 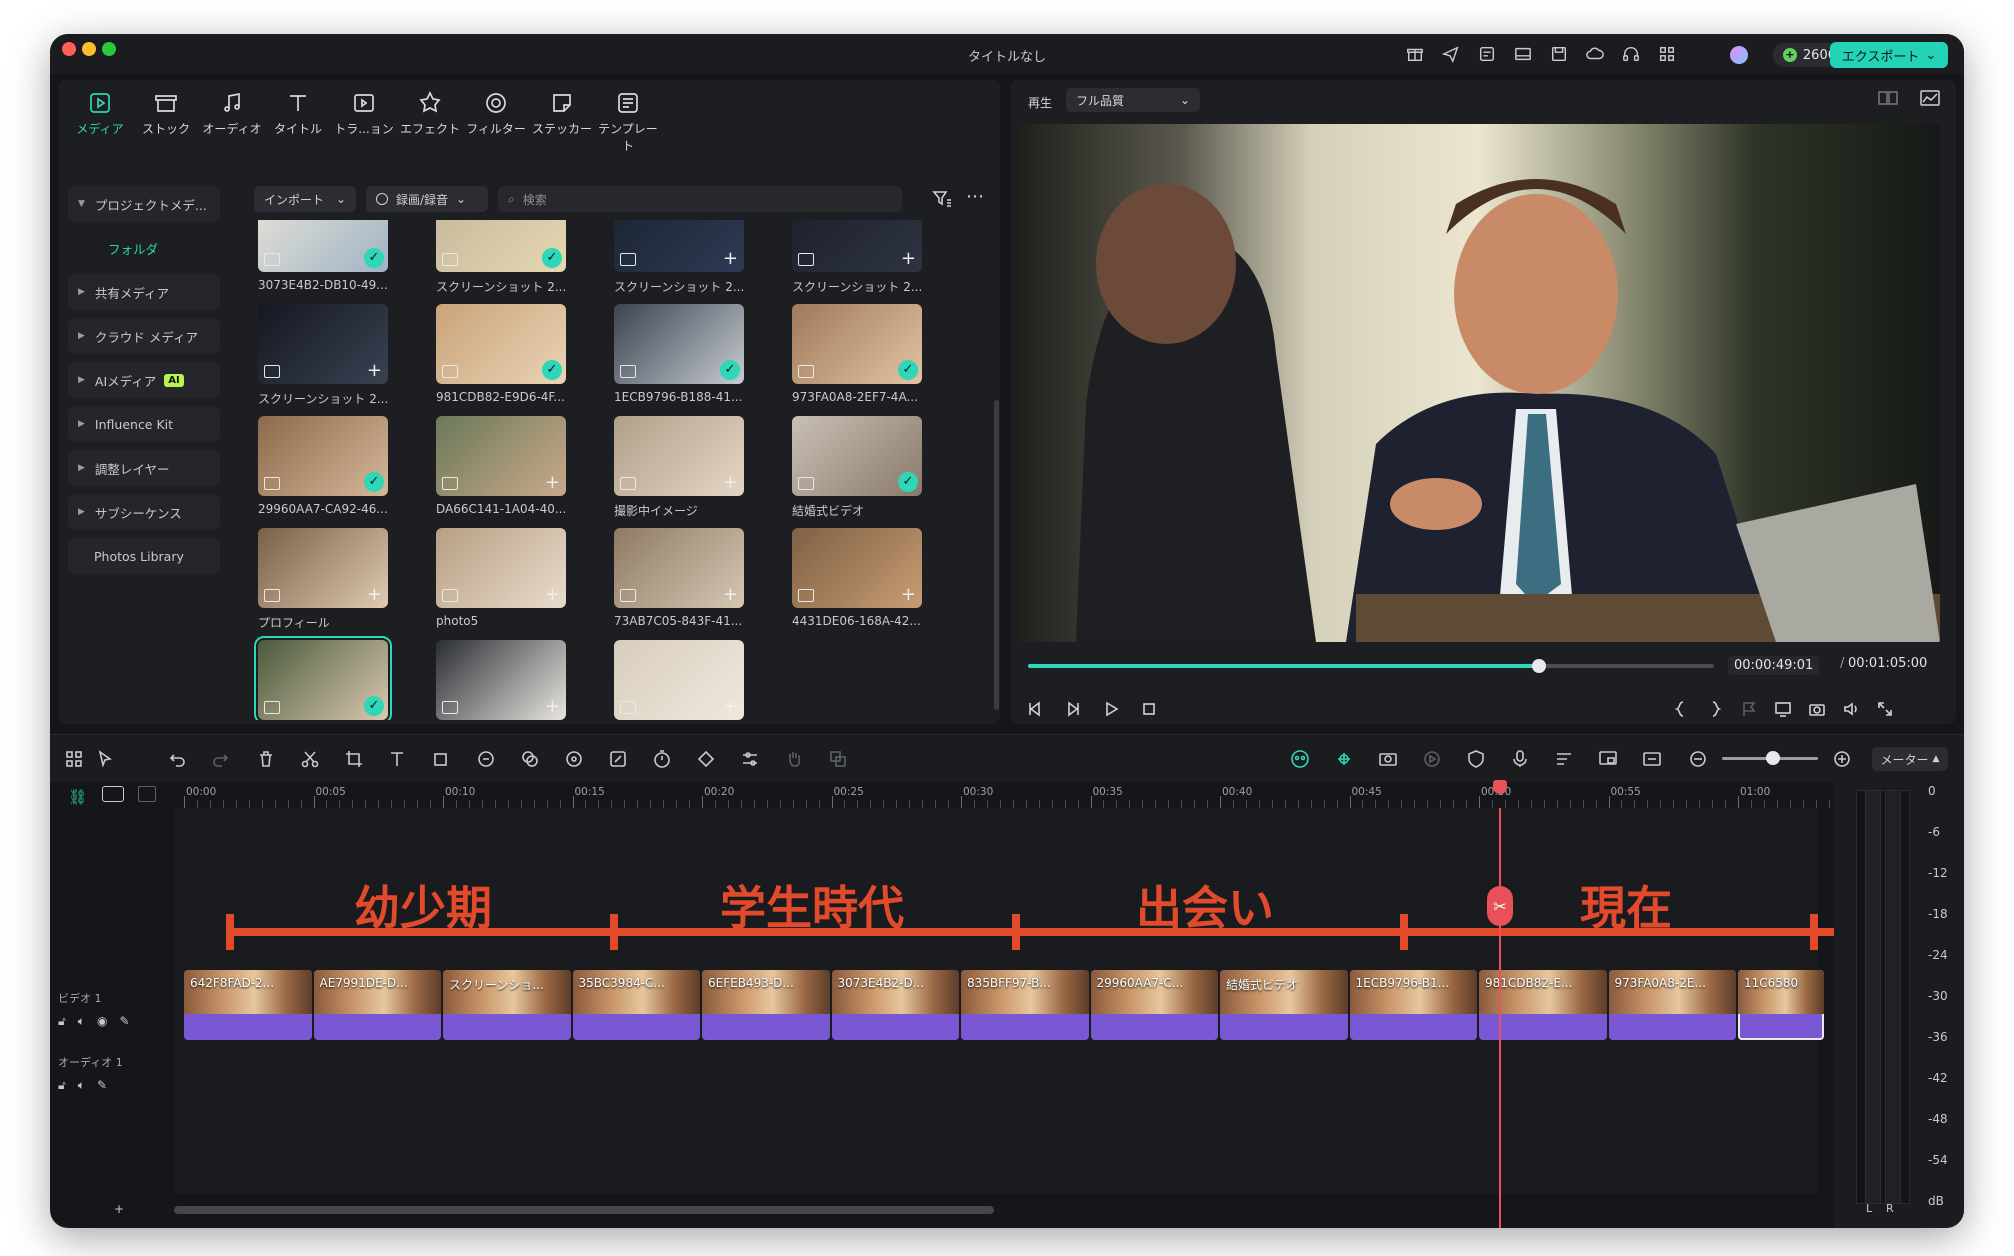 I want to click on quality-dropdown: フル品質 ⌄, so click(x=1133, y=100).